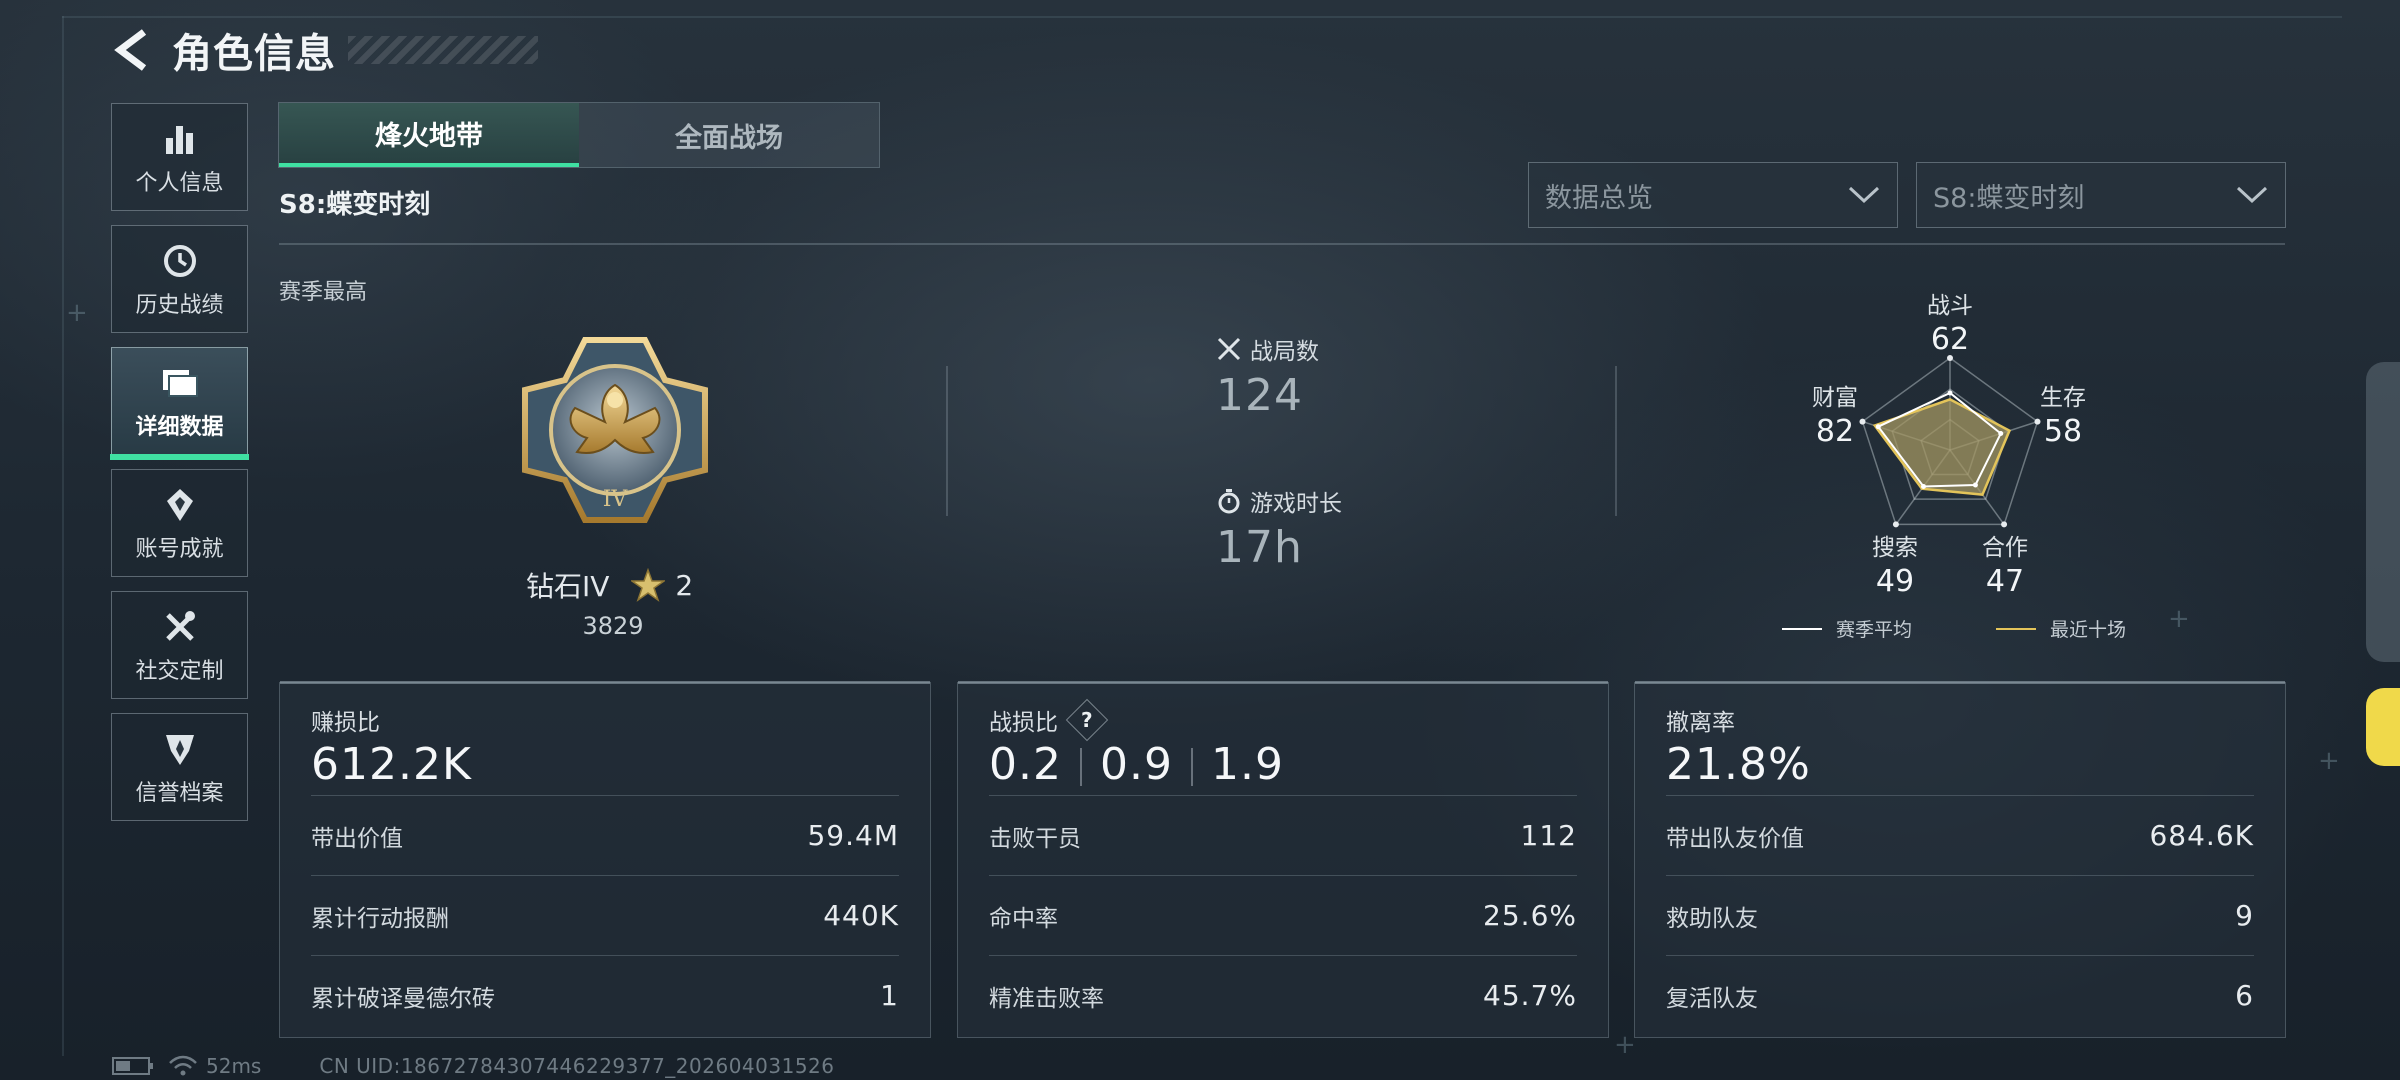 The image size is (2400, 1080). What do you see at coordinates (577, 1066) in the screenshot?
I see `user-uid: CN UID:18672784307446229377_202604031526` at bounding box center [577, 1066].